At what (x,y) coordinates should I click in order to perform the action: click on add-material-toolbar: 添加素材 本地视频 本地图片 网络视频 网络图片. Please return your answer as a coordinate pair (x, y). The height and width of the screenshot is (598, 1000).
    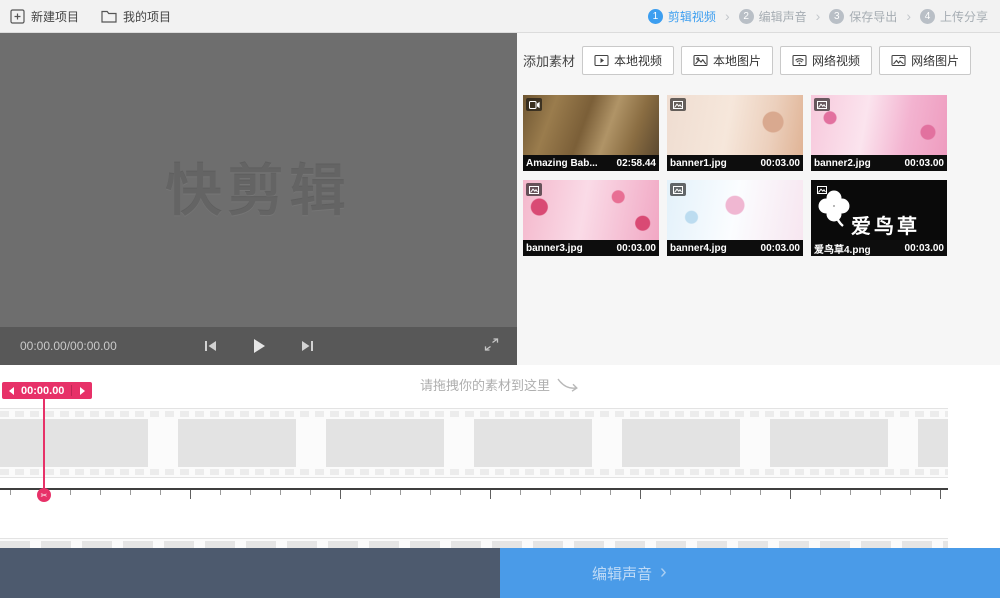
    Looking at the image, I should click on (758, 54).